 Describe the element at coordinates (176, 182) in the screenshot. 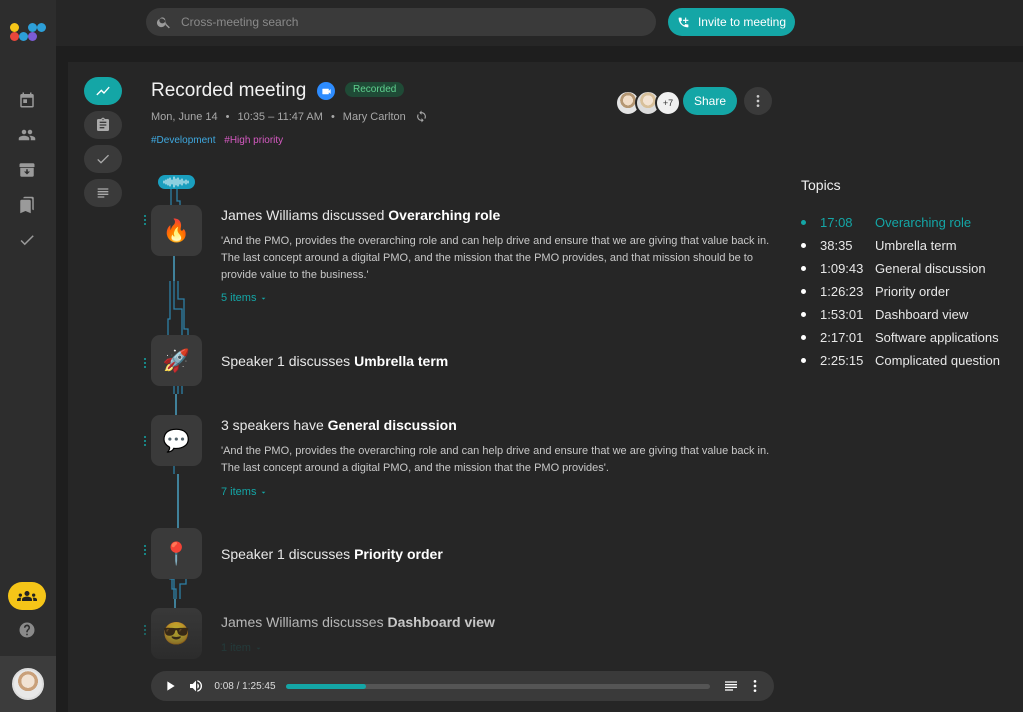

I see `audio-wave-icon` at that location.